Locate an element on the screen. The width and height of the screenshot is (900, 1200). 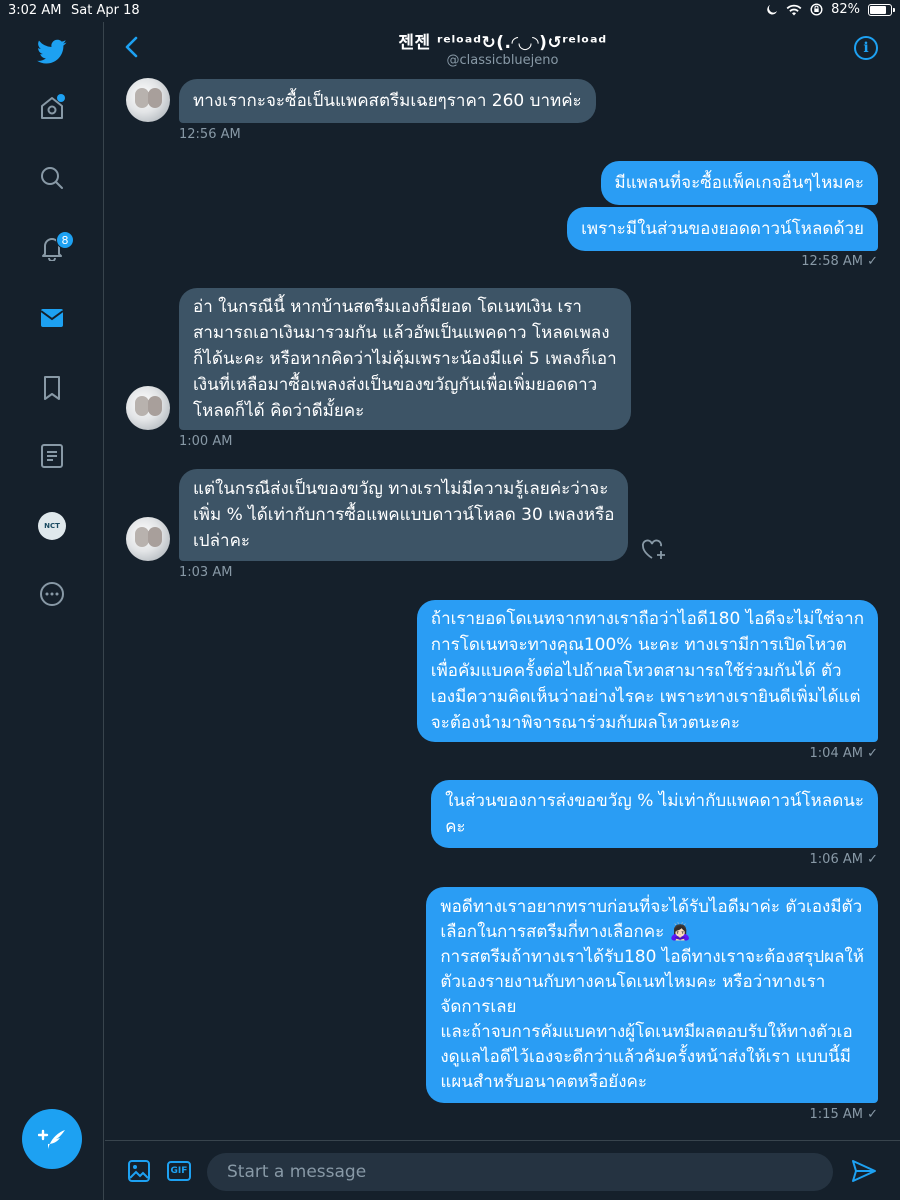
message-timestamp: 1:15 AM ✓ is located at coordinates (843, 1114).